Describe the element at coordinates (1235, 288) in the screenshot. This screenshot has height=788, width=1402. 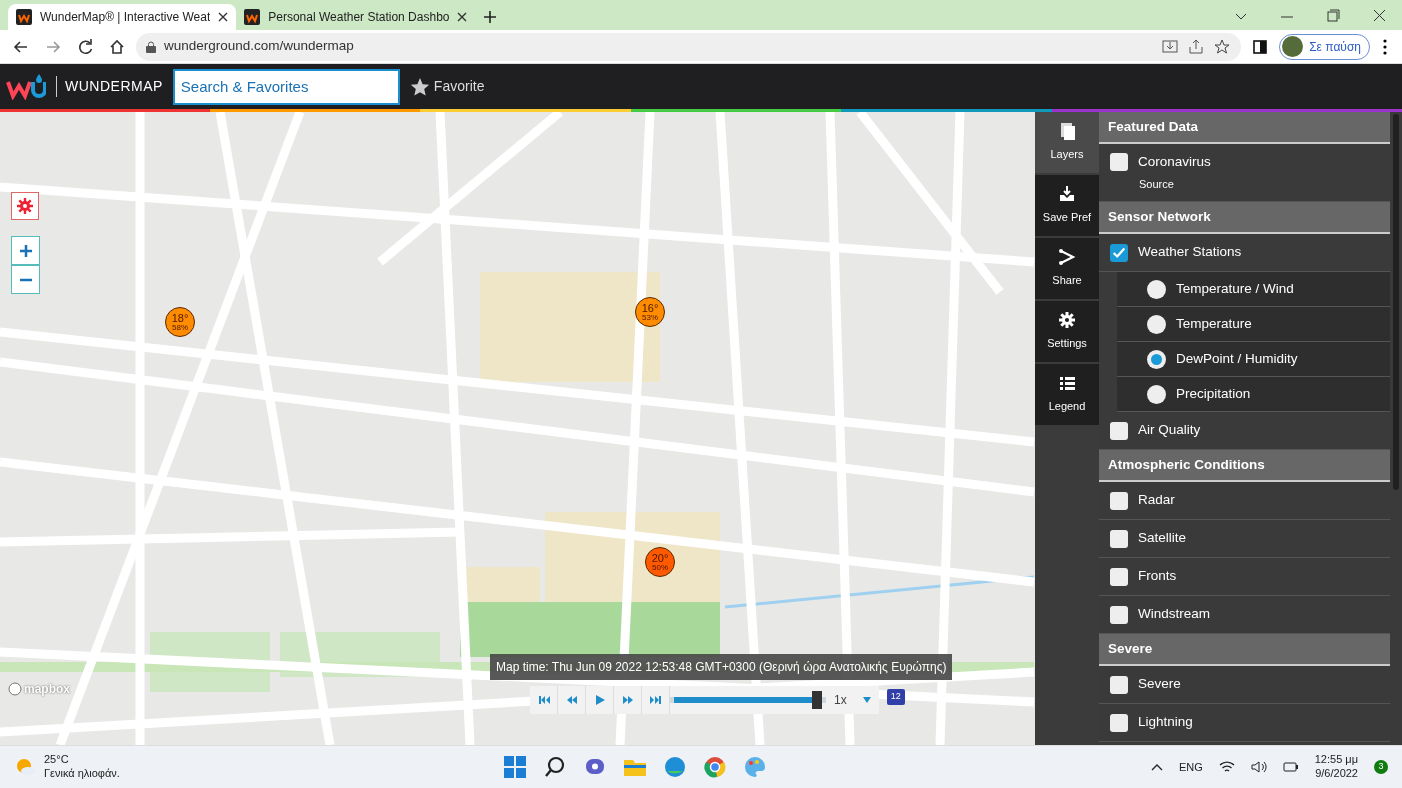
I see `option-label: Temperature / Wind` at that location.